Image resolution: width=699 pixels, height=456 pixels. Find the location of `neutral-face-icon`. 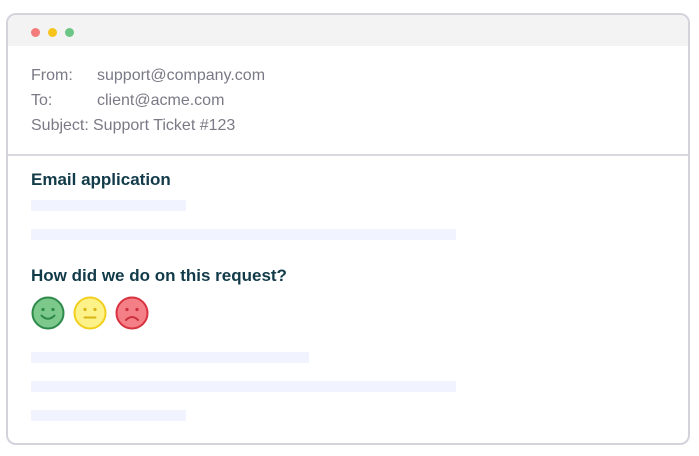

neutral-face-icon is located at coordinates (90, 313).